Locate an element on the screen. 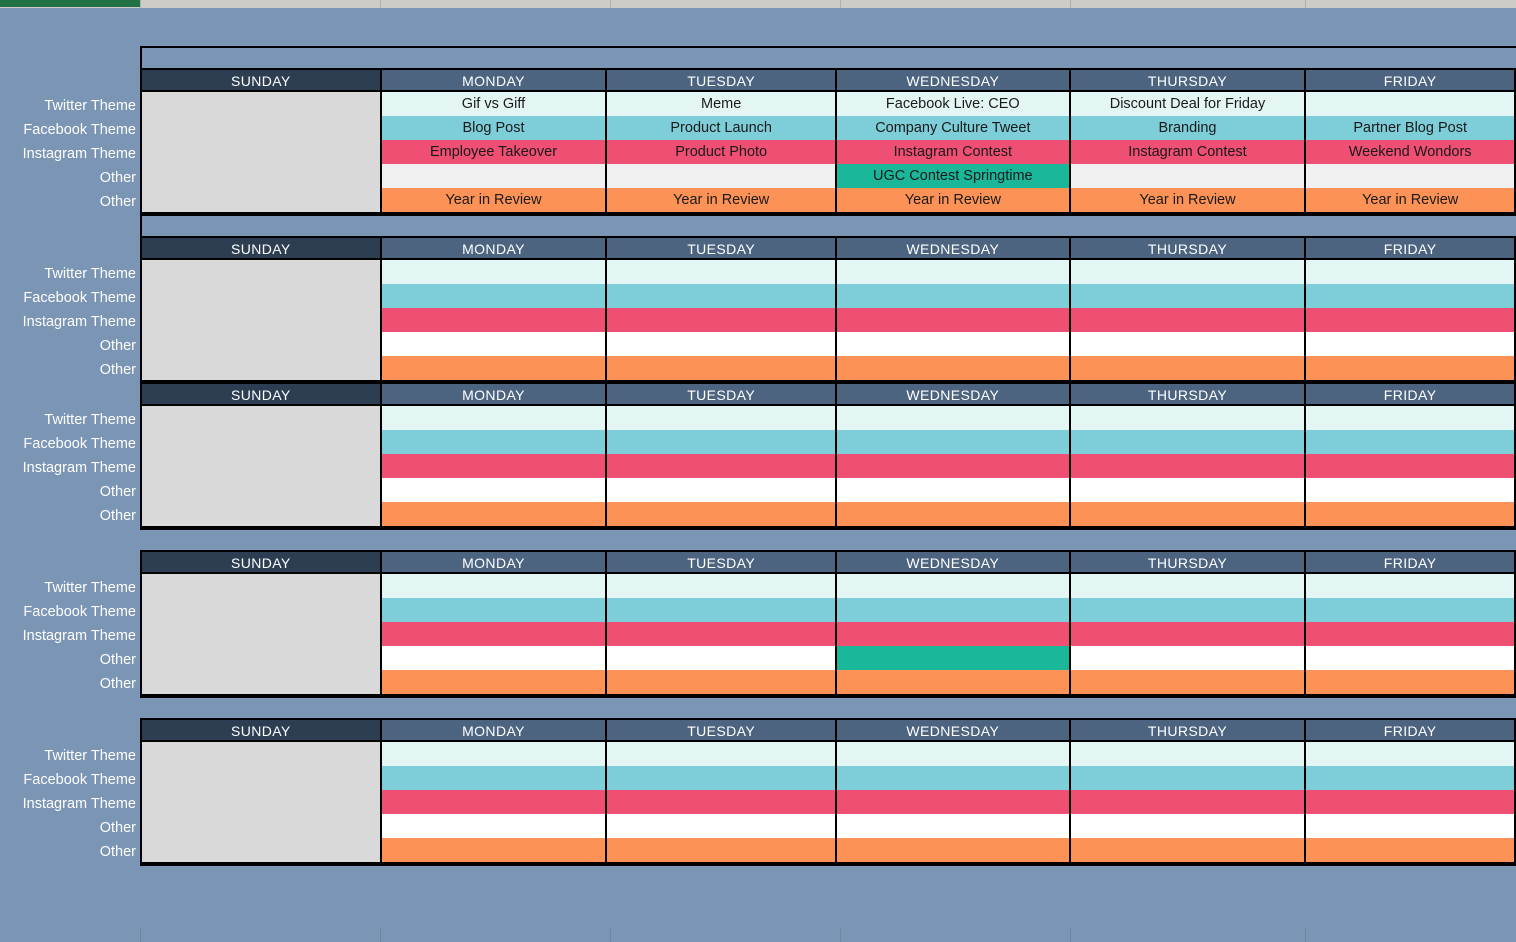 This screenshot has width=1516, height=942. calendar-cell: Gif vs Giff is located at coordinates (494, 104).